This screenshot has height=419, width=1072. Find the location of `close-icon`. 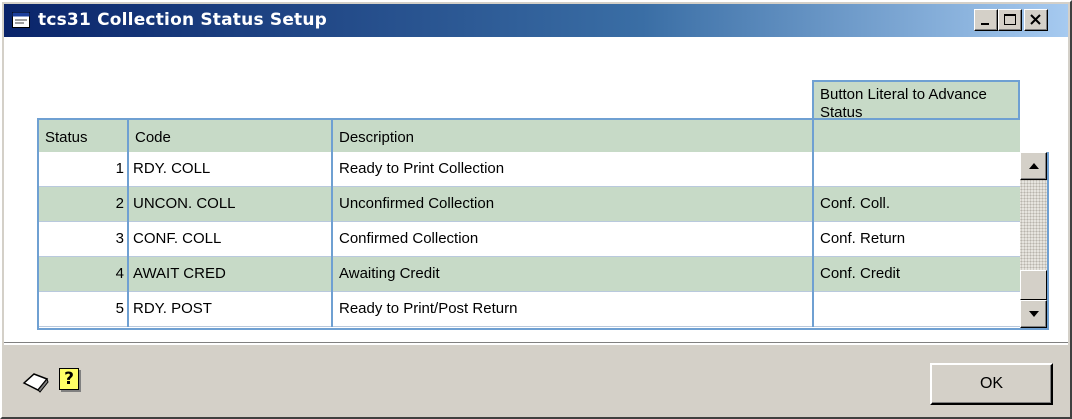

close-icon is located at coordinates (1035, 19).